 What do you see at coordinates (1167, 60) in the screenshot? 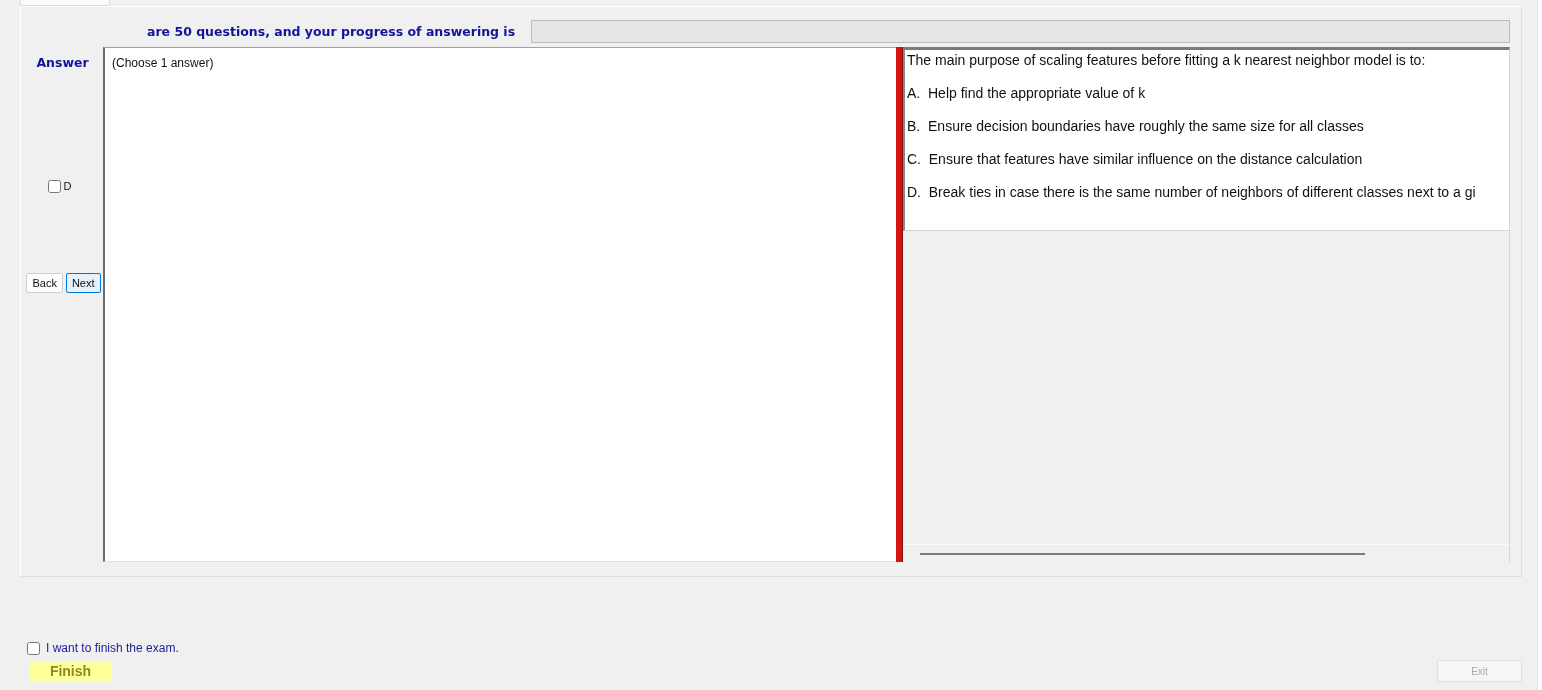
I see `question-text: The main purpose of scaling features before fitting a k nearest neighbor model is to:` at bounding box center [1167, 60].